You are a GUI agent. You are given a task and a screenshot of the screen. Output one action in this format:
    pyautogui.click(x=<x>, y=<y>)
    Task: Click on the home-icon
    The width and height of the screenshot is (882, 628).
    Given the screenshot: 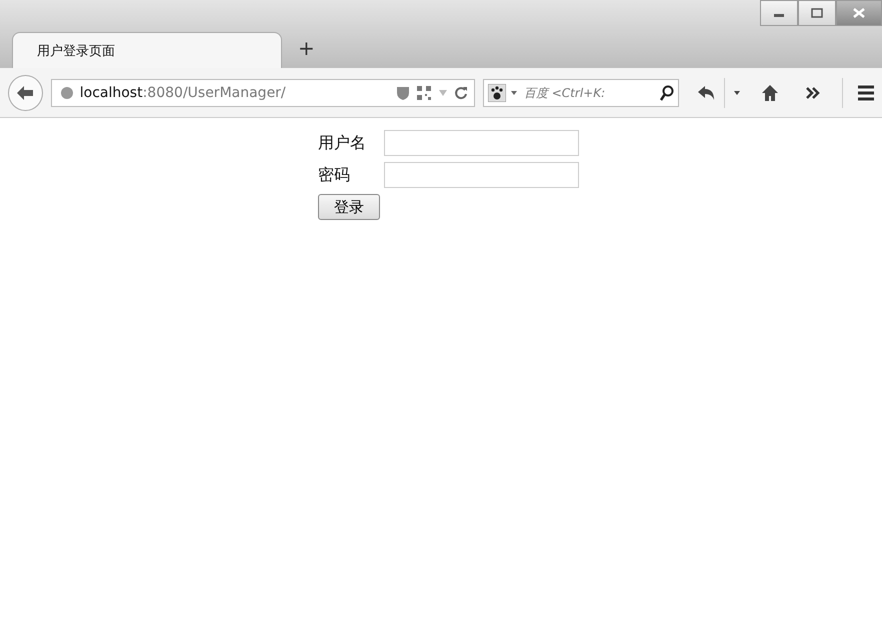 What is the action you would take?
    pyautogui.click(x=769, y=93)
    